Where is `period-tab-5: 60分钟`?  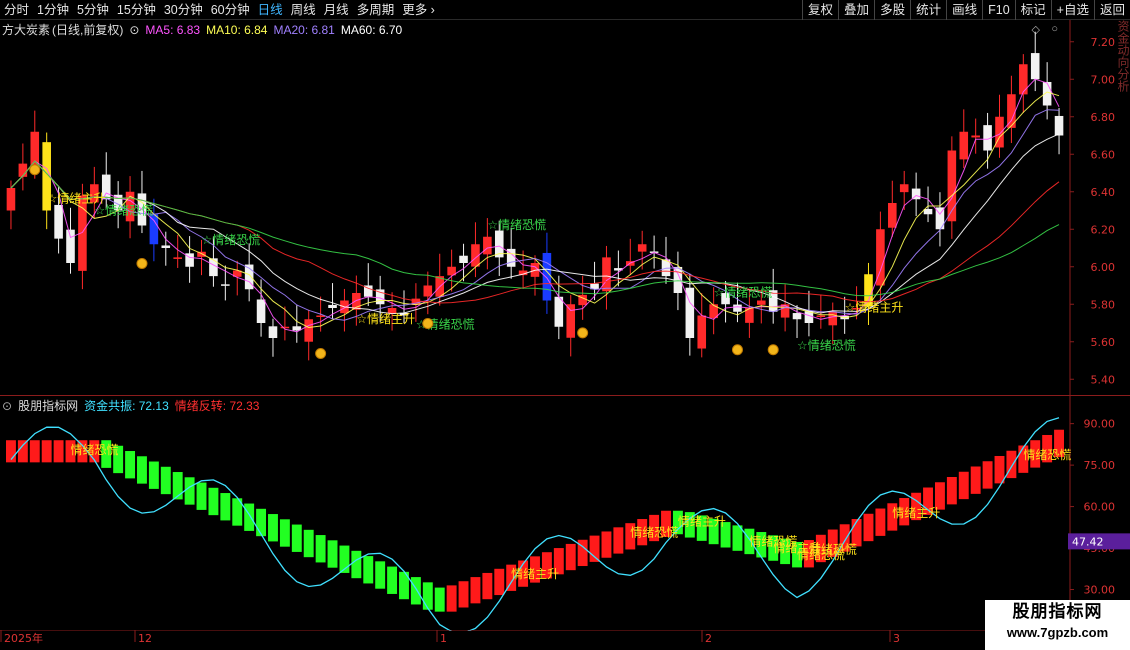 period-tab-5: 60分钟 is located at coordinates (230, 10).